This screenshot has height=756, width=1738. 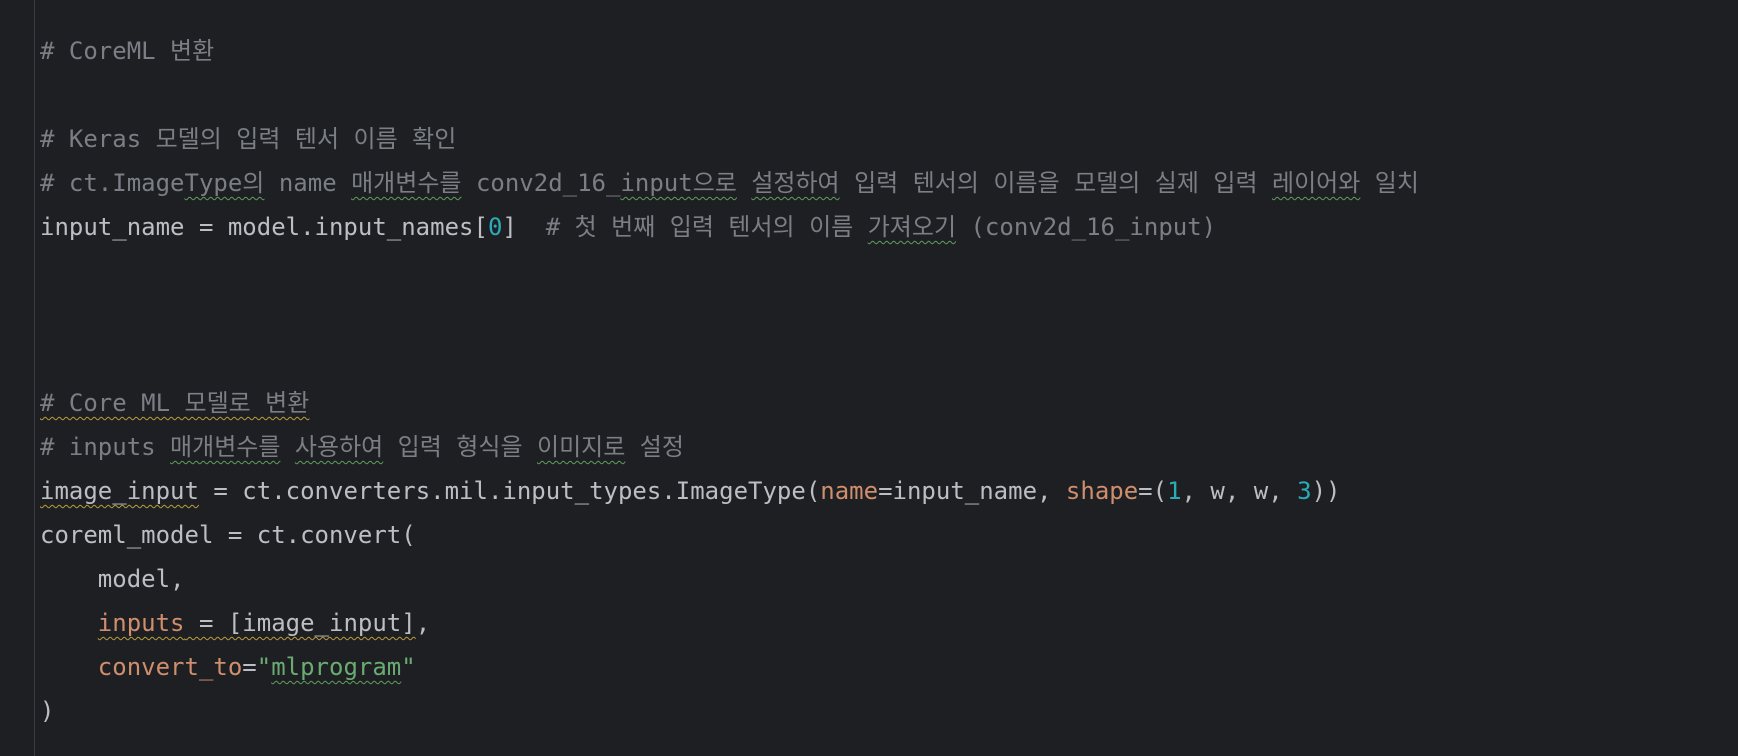 What do you see at coordinates (1153, 491) in the screenshot?
I see `code-token: =(` at bounding box center [1153, 491].